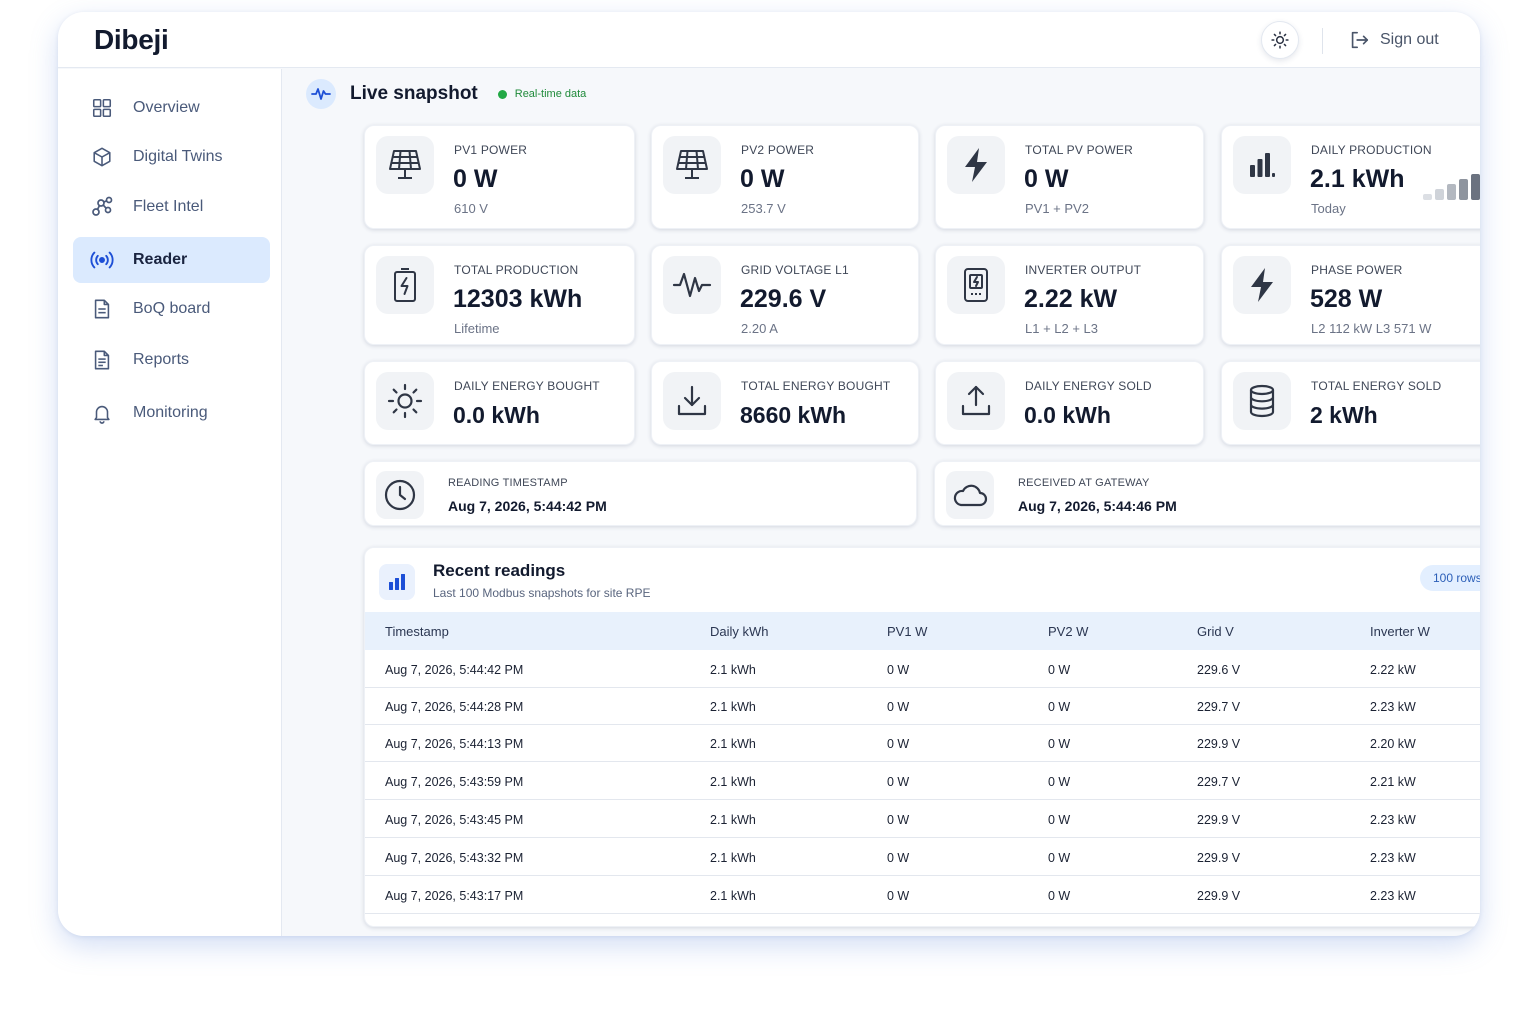  I want to click on stat-card-inverter-output: INVERTER OUTPUT 2.22 kW L1 + L2 + L3, so click(1069, 295).